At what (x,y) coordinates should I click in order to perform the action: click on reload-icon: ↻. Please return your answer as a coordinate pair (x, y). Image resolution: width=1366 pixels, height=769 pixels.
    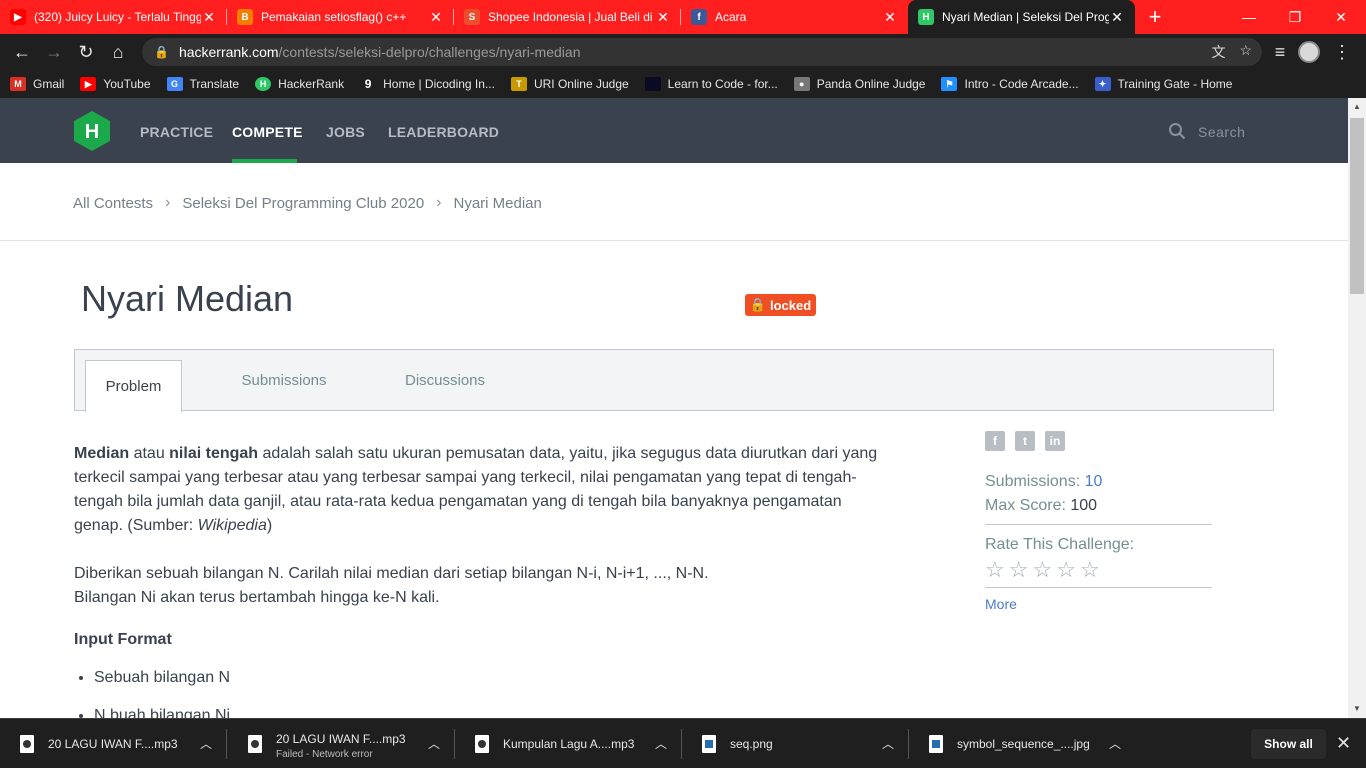
    Looking at the image, I should click on (86, 52).